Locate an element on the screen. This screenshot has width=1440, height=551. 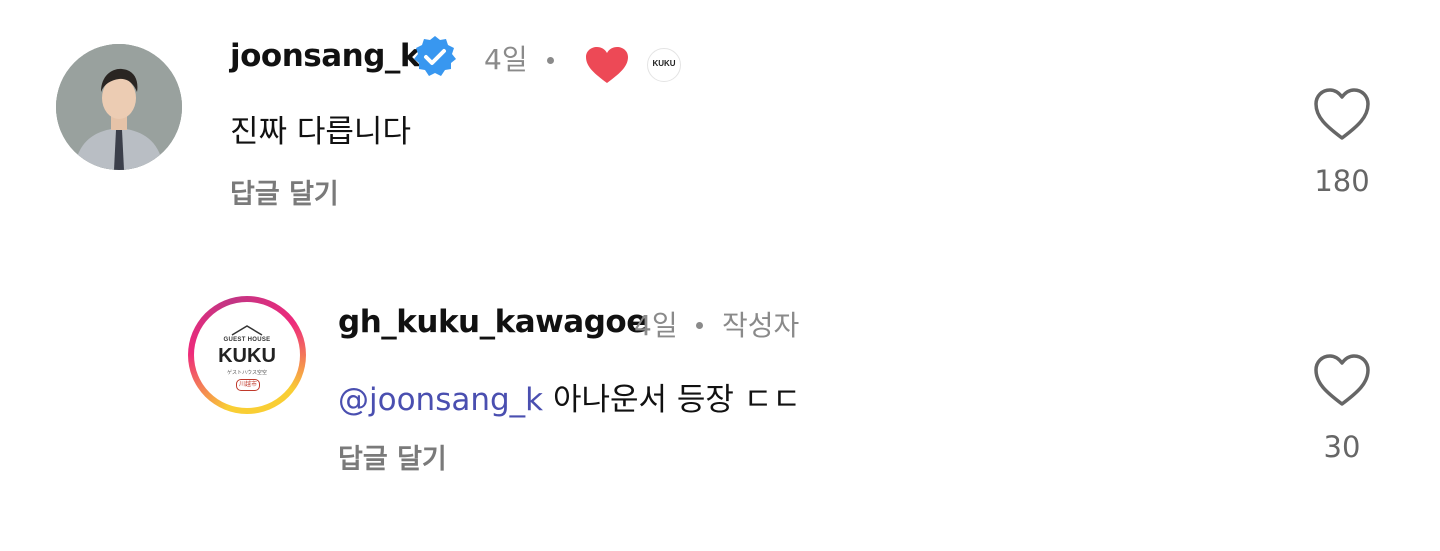
username: gh_kuku_kawagoe is located at coordinates (492, 322).